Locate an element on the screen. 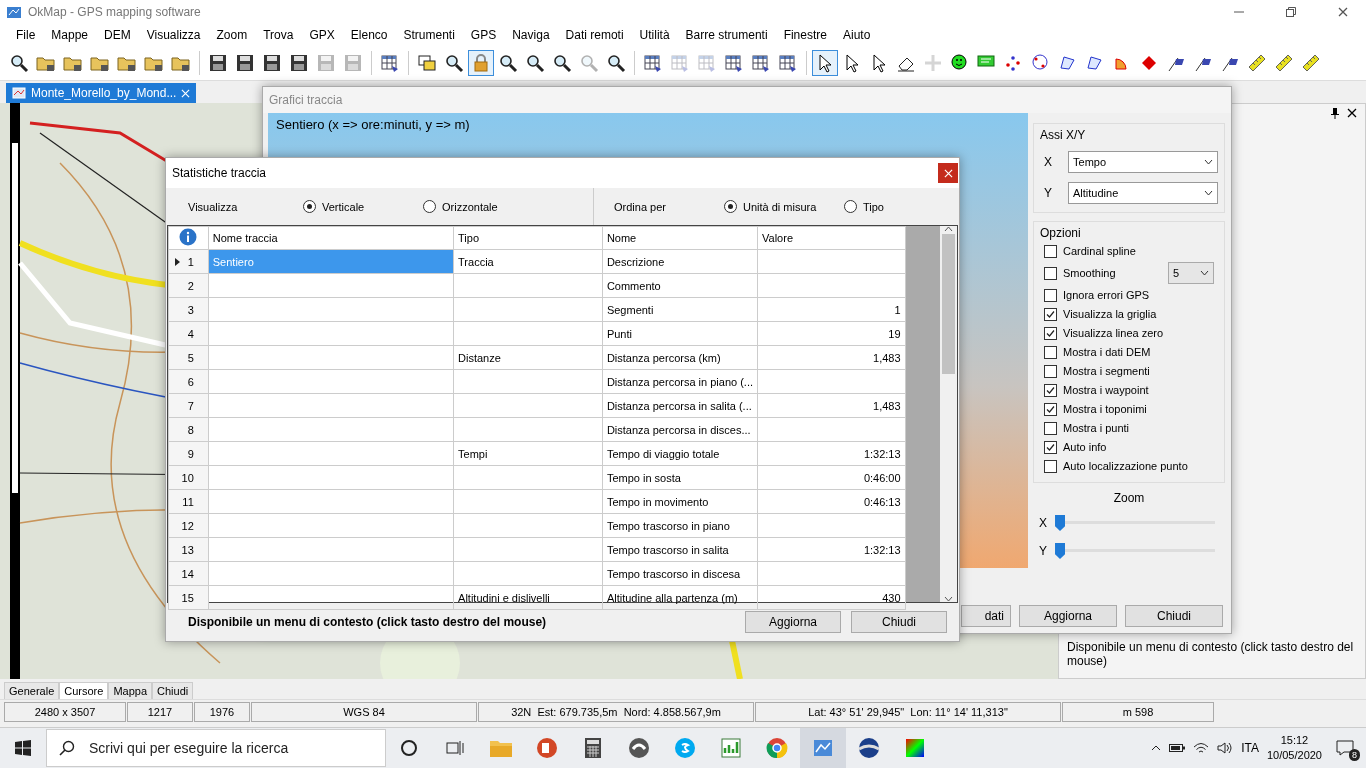  menu-item: Finestre is located at coordinates (805, 35).